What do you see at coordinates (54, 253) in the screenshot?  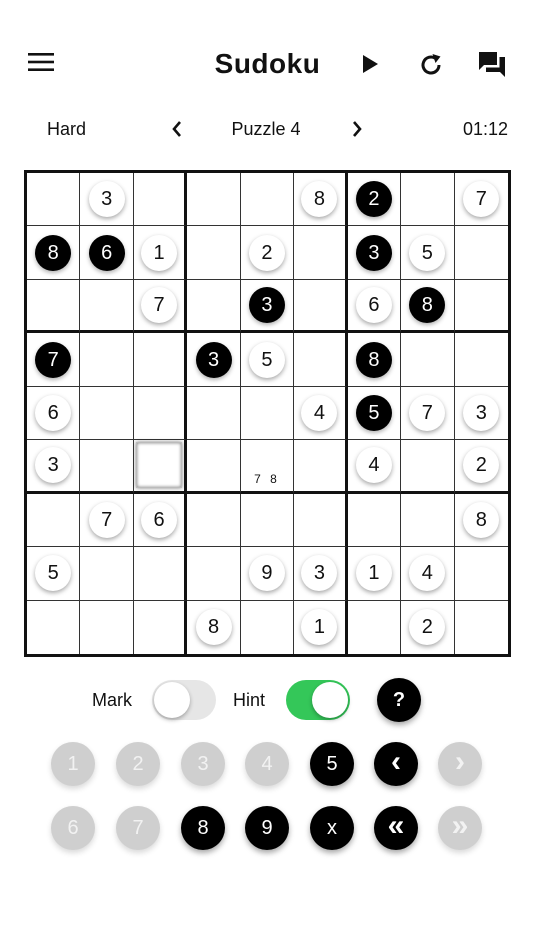 I see `cell-r2-c1: 8` at bounding box center [54, 253].